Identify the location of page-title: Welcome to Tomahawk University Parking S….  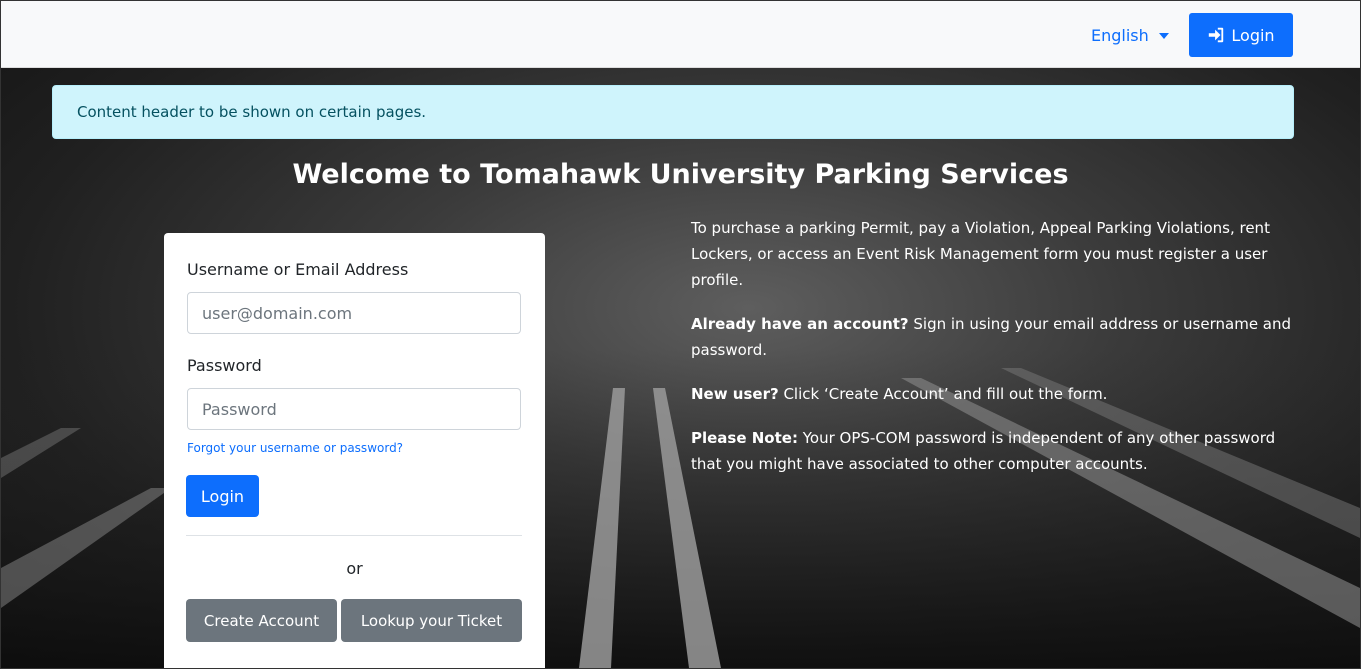
(680, 174).